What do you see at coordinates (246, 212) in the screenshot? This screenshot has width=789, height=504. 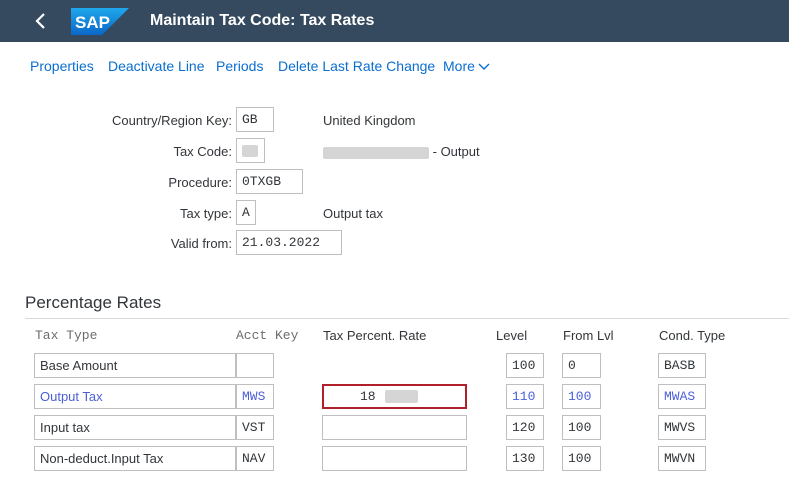 I see `tax-type-field: A` at bounding box center [246, 212].